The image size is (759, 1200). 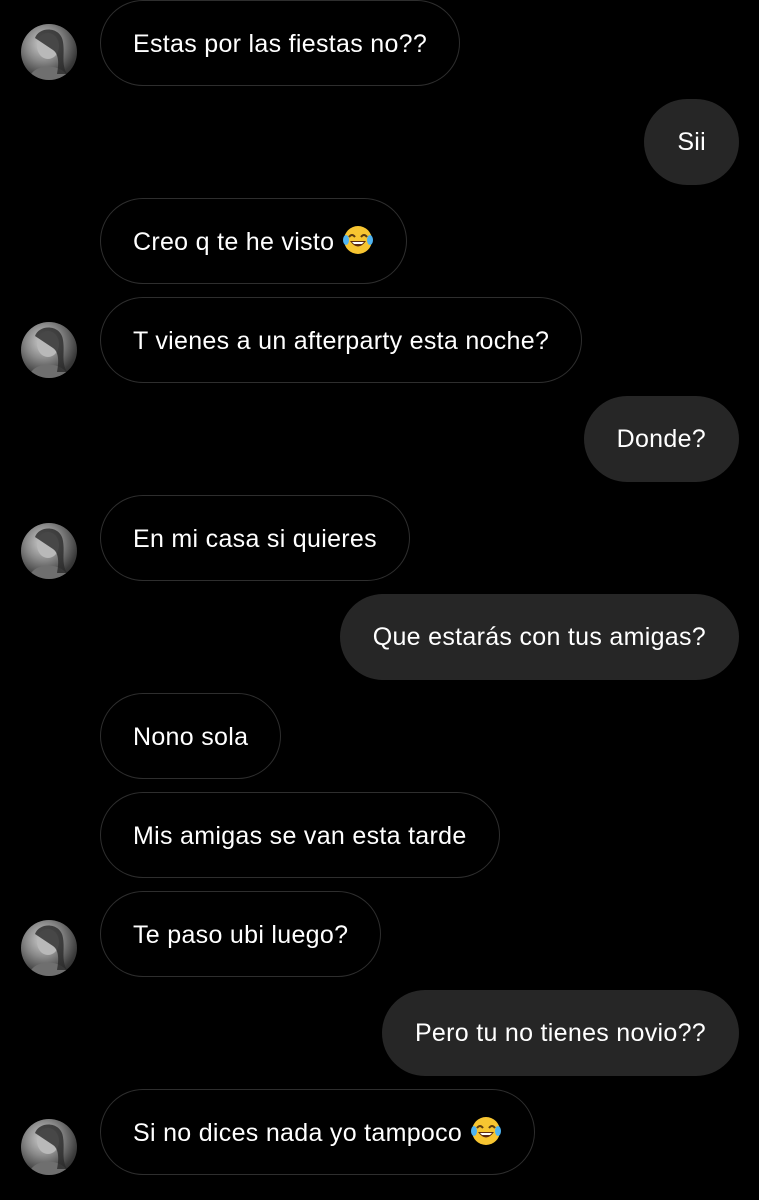 I want to click on message-text: Que estarás con tus amigas?, so click(x=539, y=637).